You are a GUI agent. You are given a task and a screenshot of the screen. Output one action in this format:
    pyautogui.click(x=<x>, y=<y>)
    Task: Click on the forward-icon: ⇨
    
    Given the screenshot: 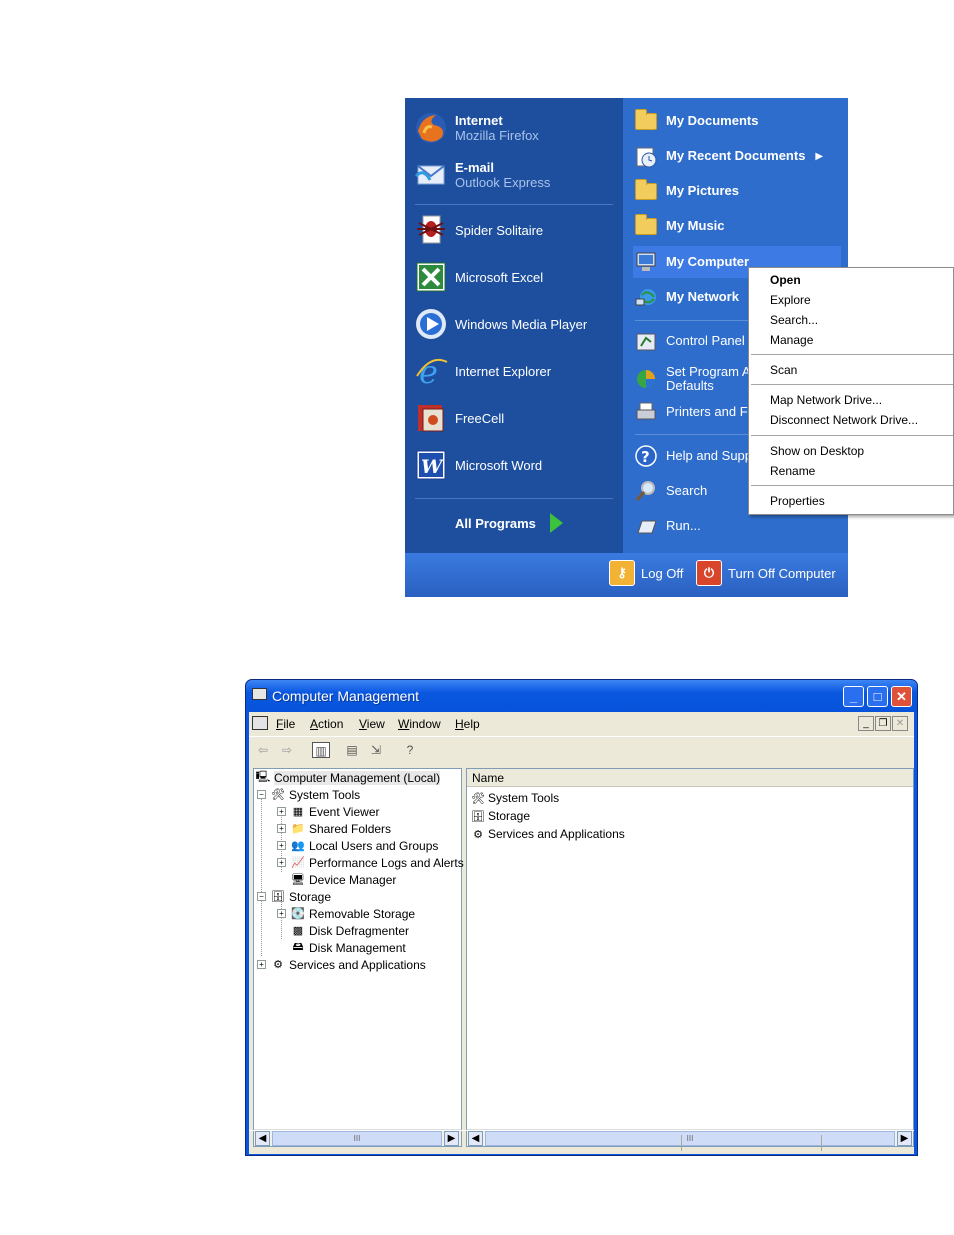 What is the action you would take?
    pyautogui.click(x=287, y=750)
    